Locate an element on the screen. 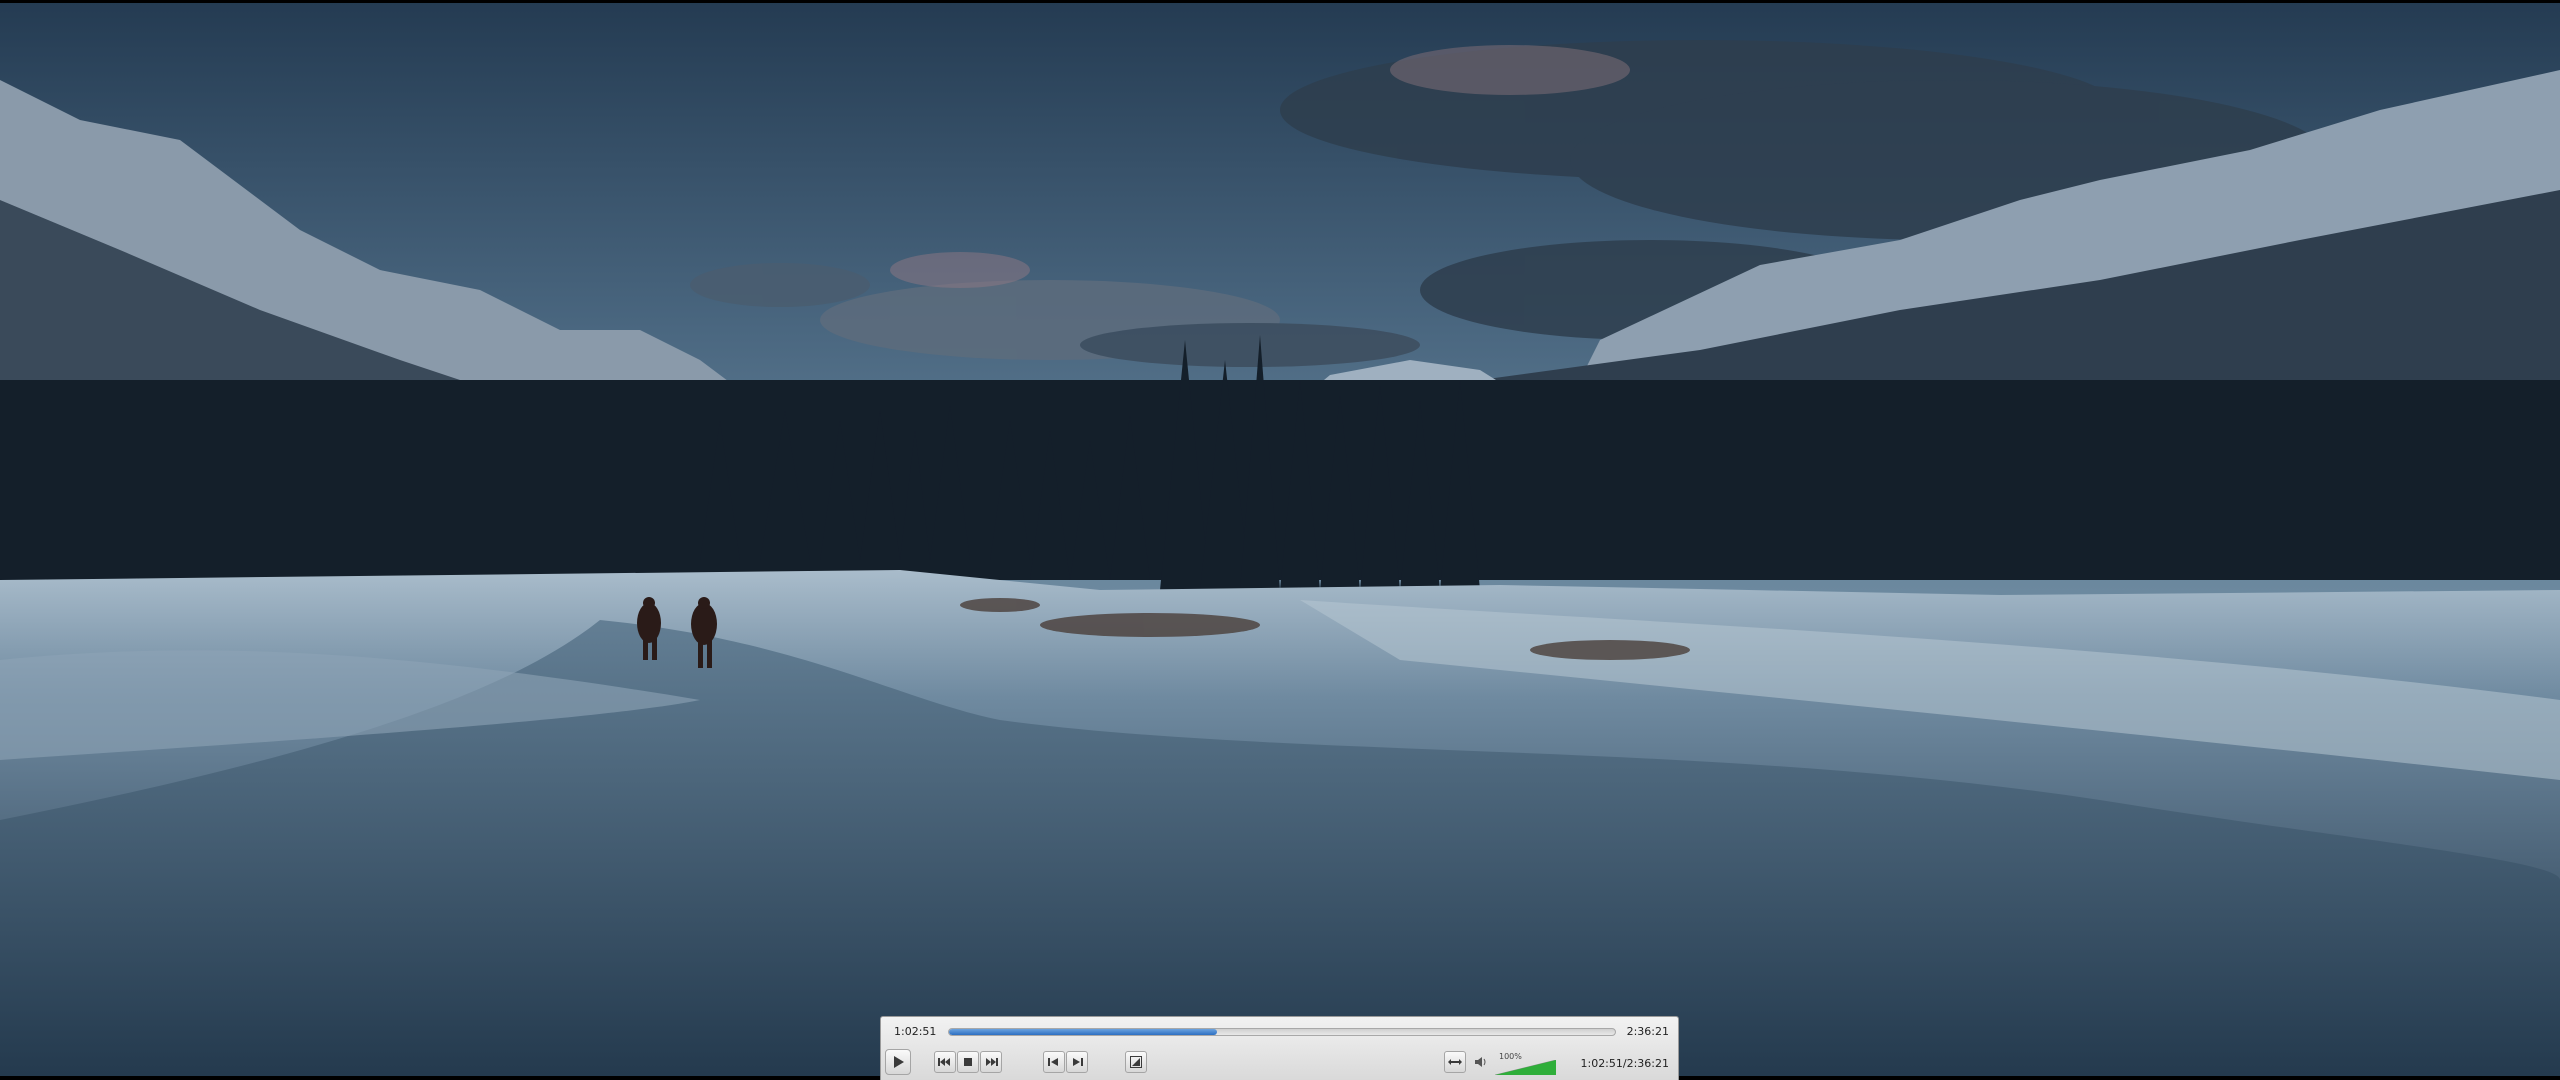  play-icon is located at coordinates (899, 1062).